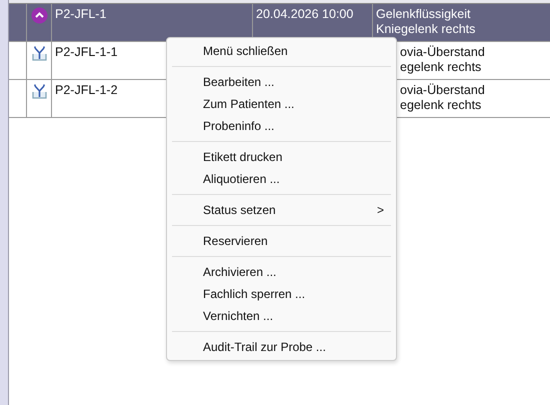 The height and width of the screenshot is (405, 550). What do you see at coordinates (424, 14) in the screenshot?
I see `table-cell-text: Gelenkflüssigkeit` at bounding box center [424, 14].